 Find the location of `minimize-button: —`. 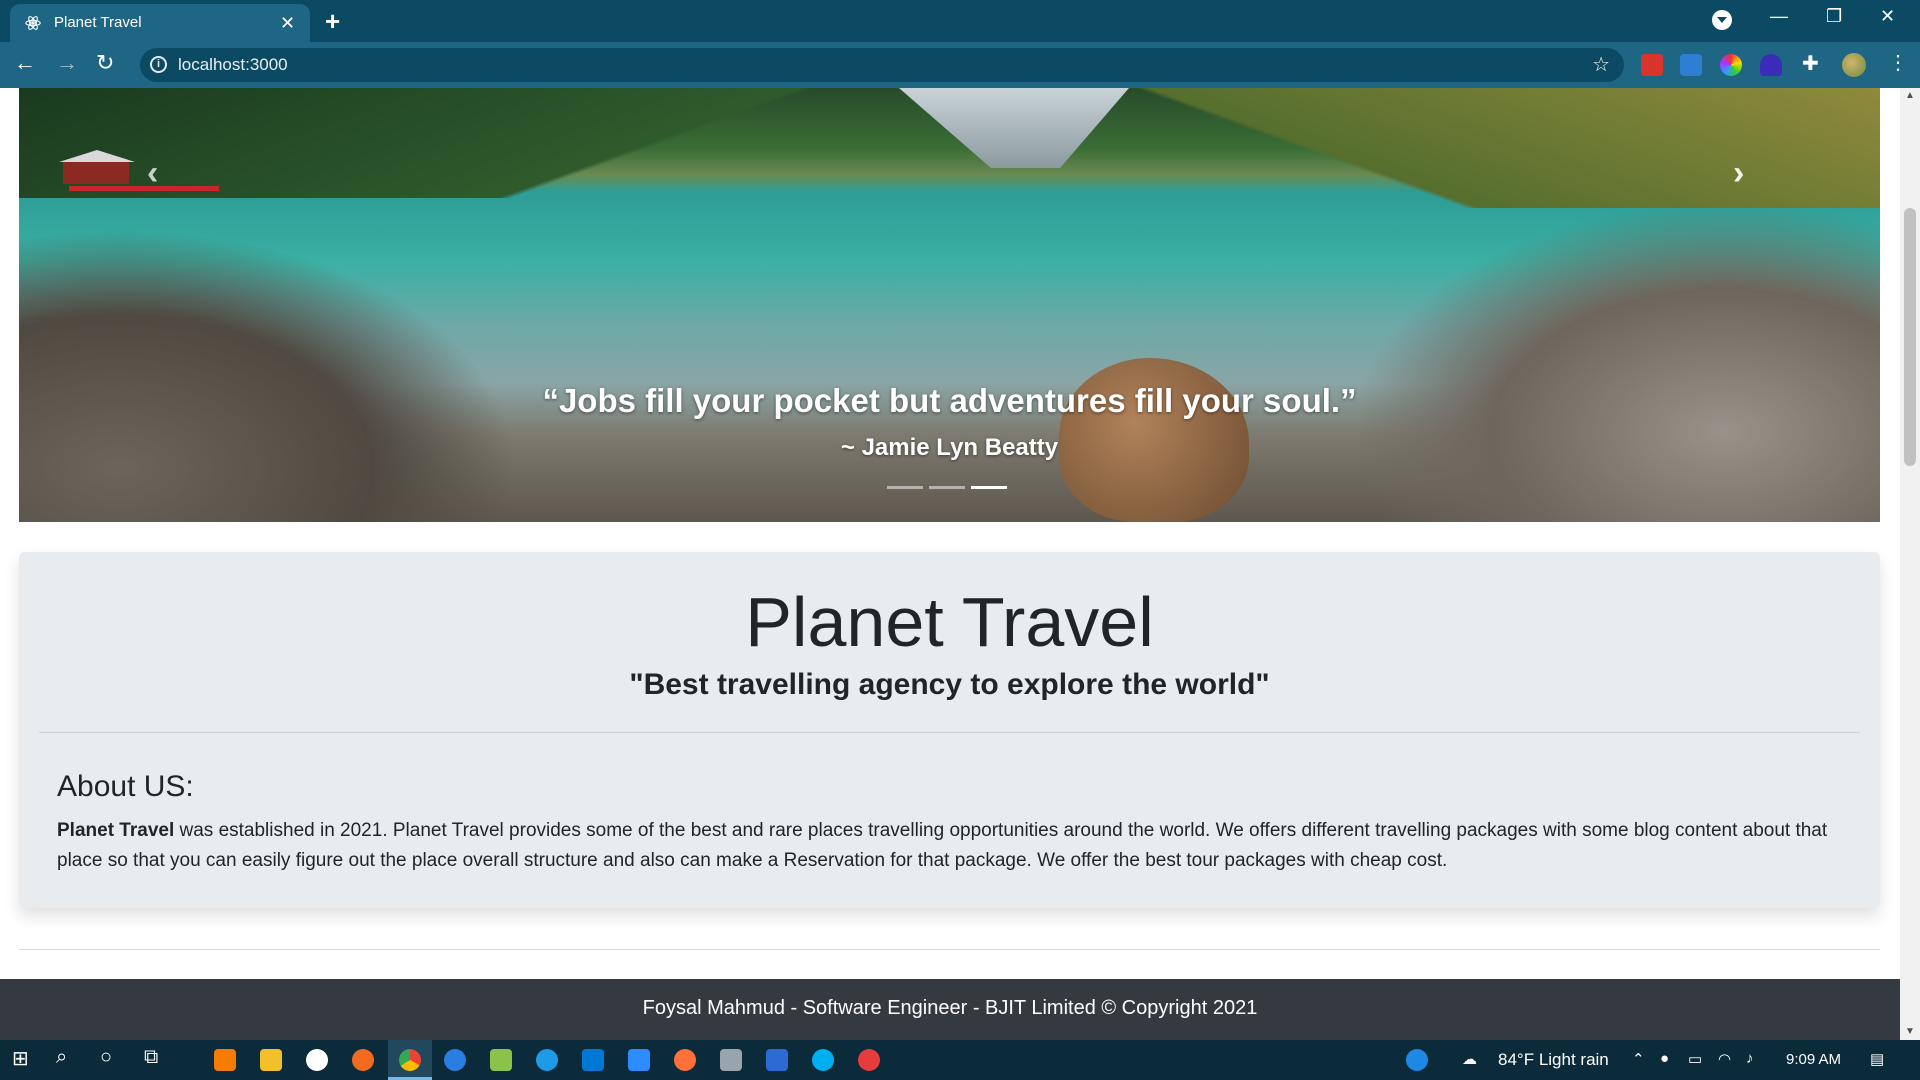

minimize-button: — is located at coordinates (1779, 16).